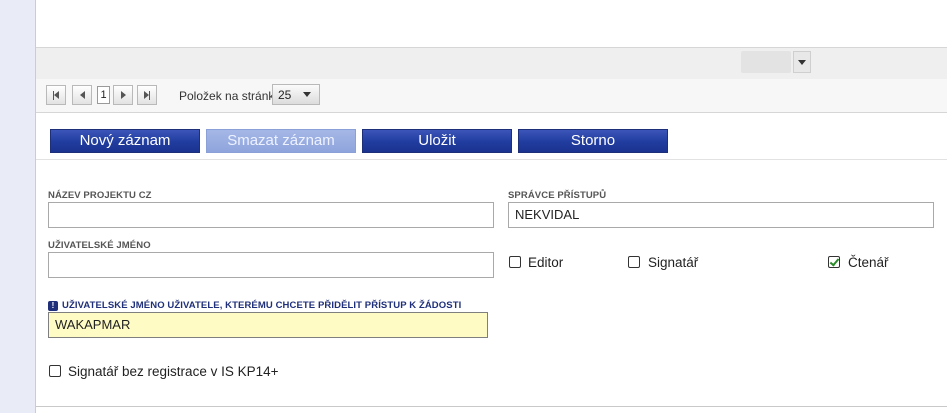  What do you see at coordinates (103, 95) in the screenshot?
I see `current-page-input: 1` at bounding box center [103, 95].